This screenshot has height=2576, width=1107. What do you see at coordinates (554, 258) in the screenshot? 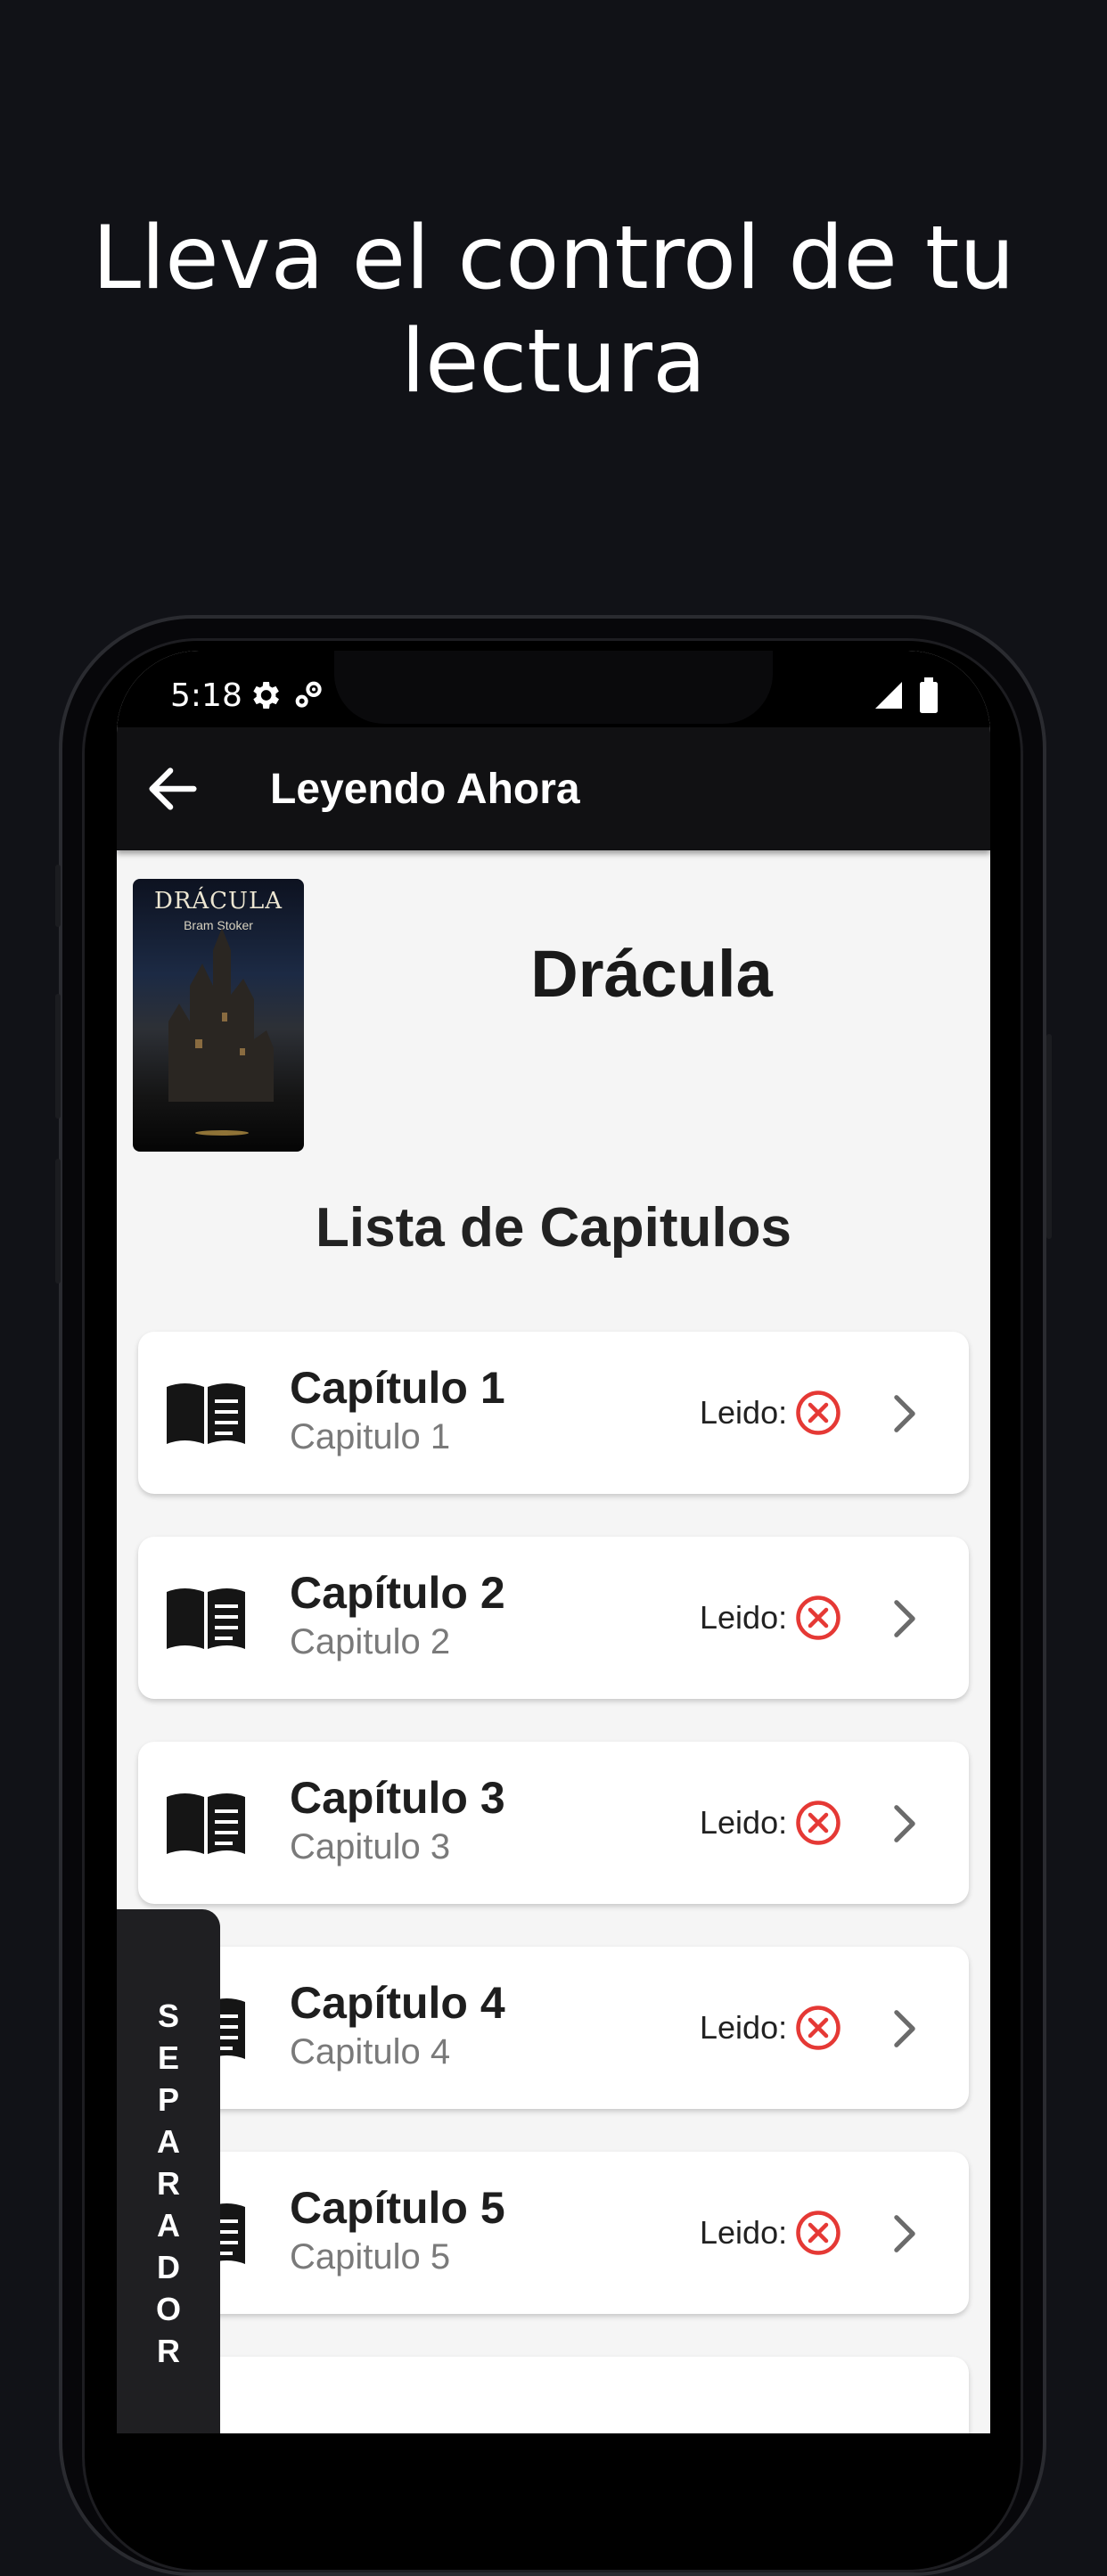
I see `headline-line-1: Lleva el control de tu` at bounding box center [554, 258].